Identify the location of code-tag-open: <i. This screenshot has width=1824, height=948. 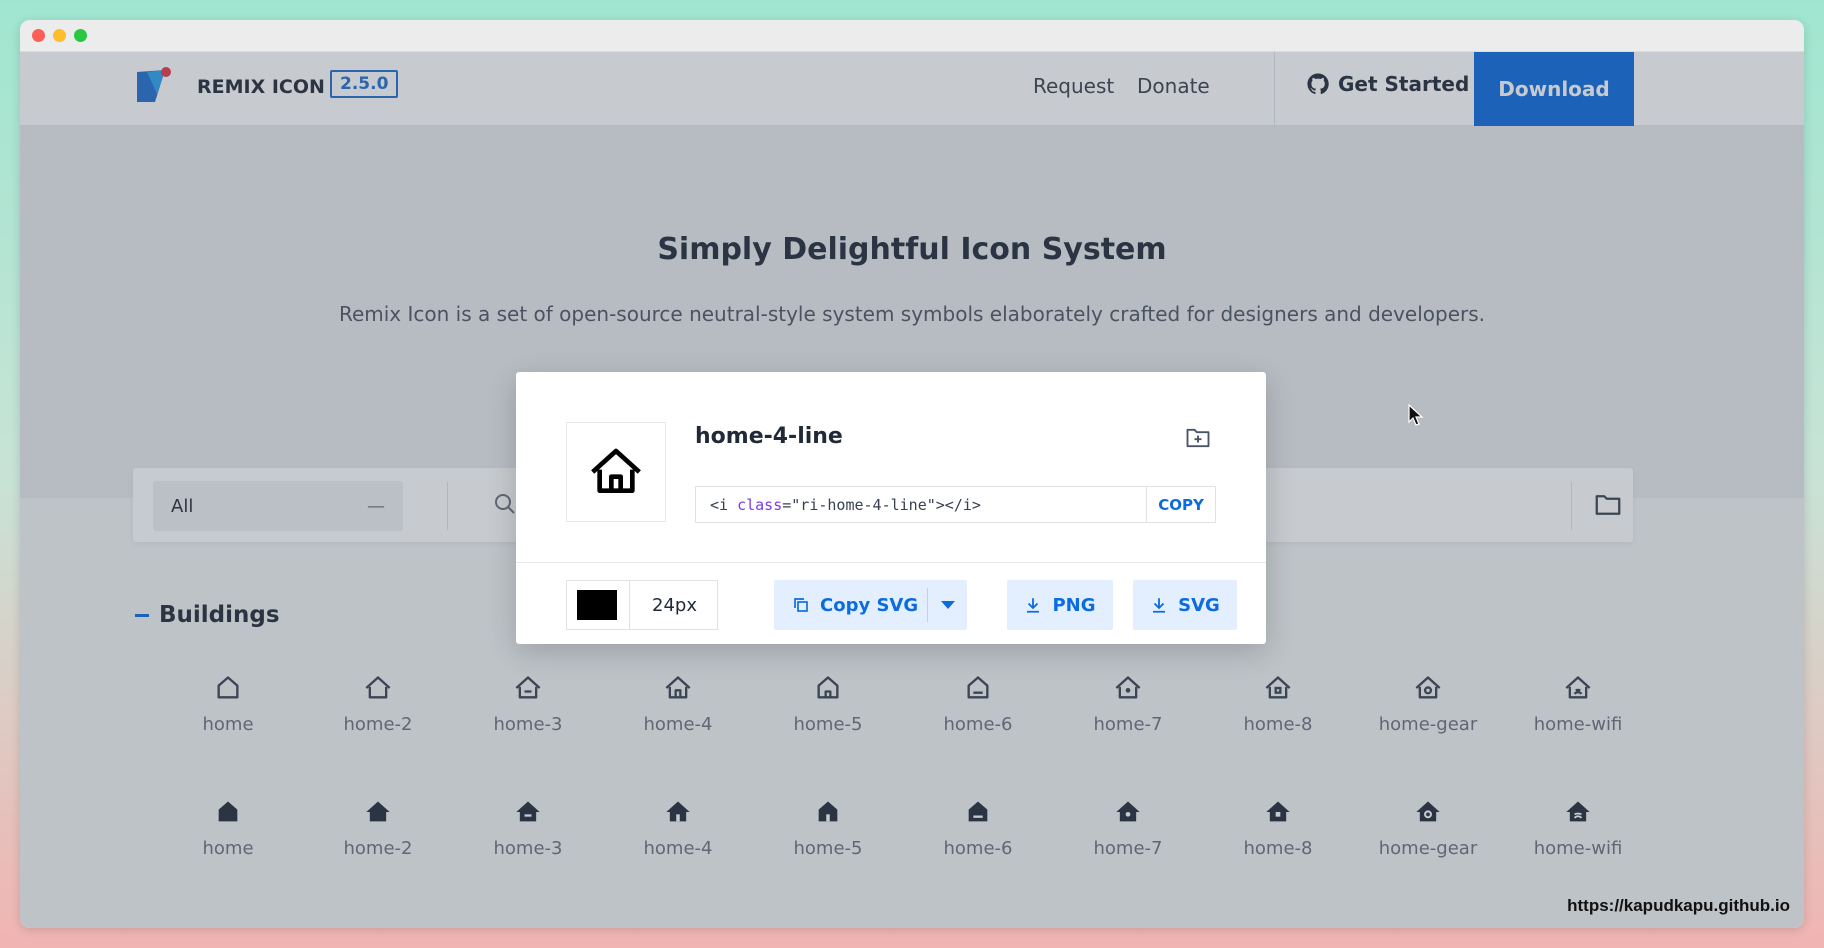
(724, 504).